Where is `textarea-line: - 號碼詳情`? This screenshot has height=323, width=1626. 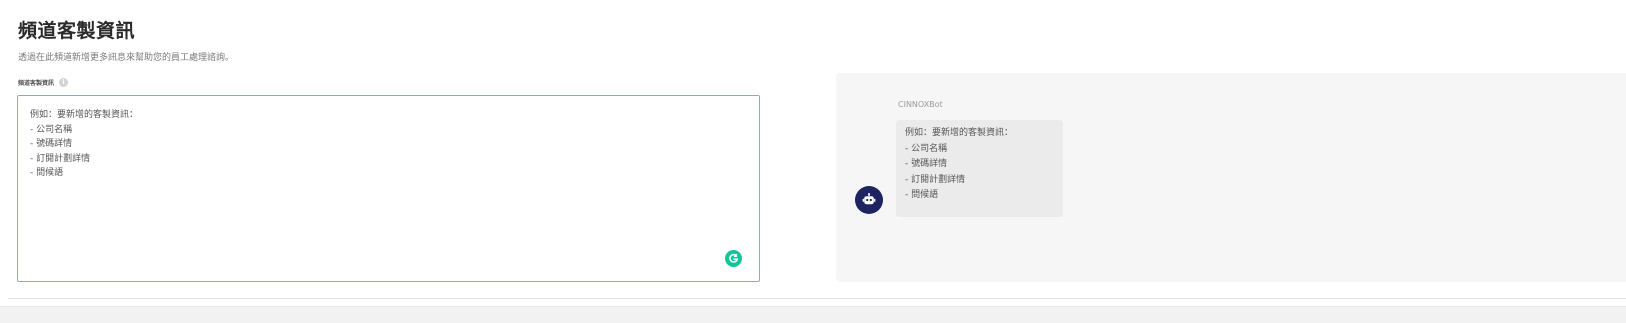 textarea-line: - 號碼詳情 is located at coordinates (51, 144).